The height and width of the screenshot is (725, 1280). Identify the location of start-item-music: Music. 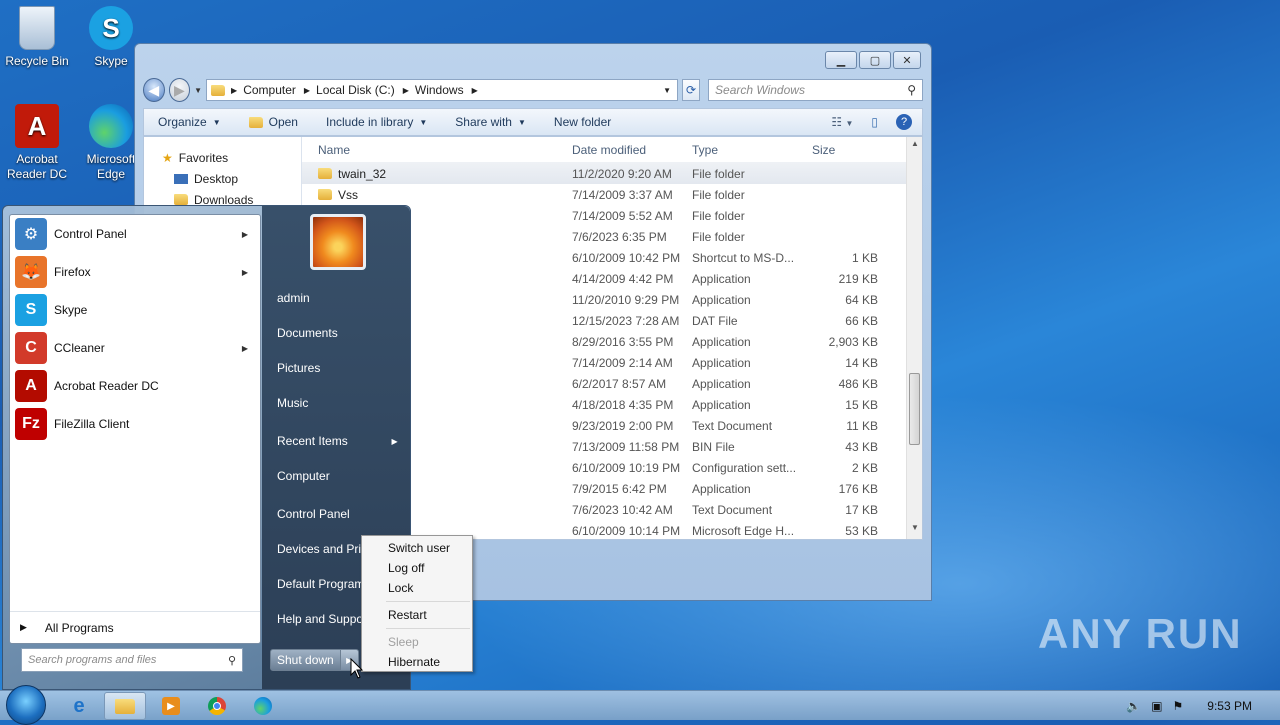
(292, 403).